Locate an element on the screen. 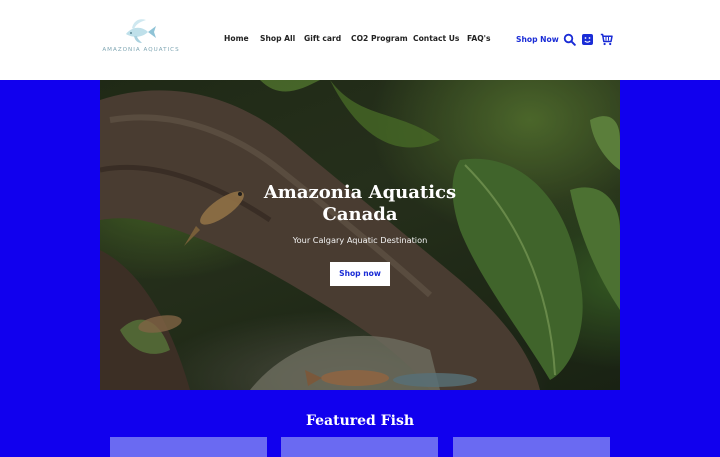 The image size is (720, 457). brand-name: AMAZONIA AQUATICS is located at coordinates (141, 50).